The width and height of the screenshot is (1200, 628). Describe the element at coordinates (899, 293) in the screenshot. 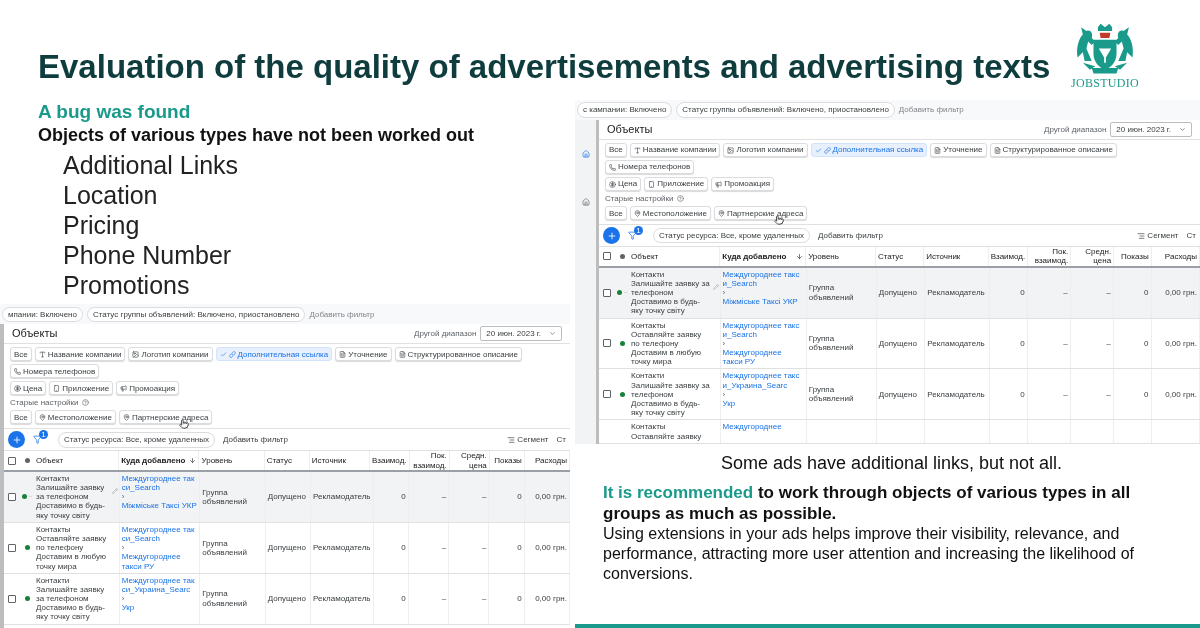

I see `table-row: Контакти Залишайте заявку за телефоном Доставимо в будь-яку точку світу Междугороднее такси_Search › Міжміське Таксі УКР Группа объявлений Допущено Рекламодатель 0 – – 0 0,00 грн.` at that location.